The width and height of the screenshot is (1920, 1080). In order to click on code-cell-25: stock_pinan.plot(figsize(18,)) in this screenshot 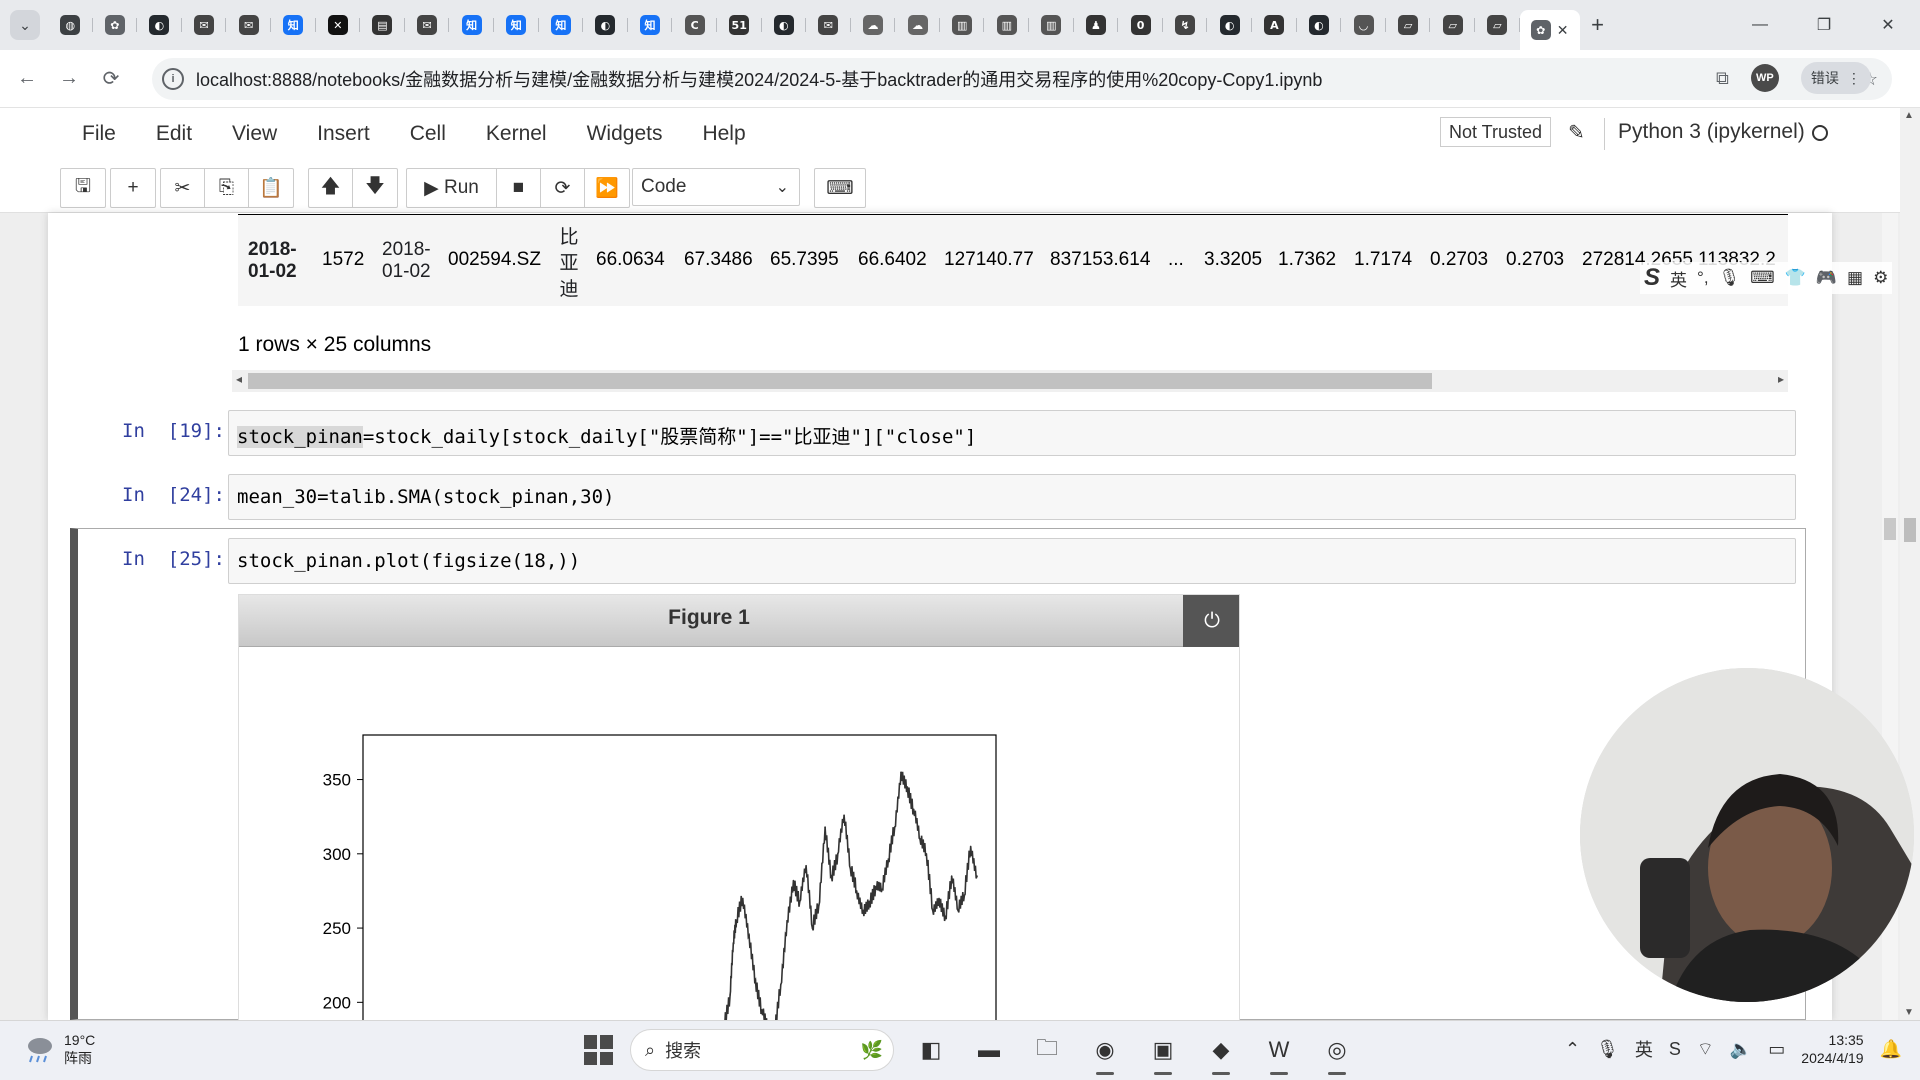, I will do `click(1012, 561)`.